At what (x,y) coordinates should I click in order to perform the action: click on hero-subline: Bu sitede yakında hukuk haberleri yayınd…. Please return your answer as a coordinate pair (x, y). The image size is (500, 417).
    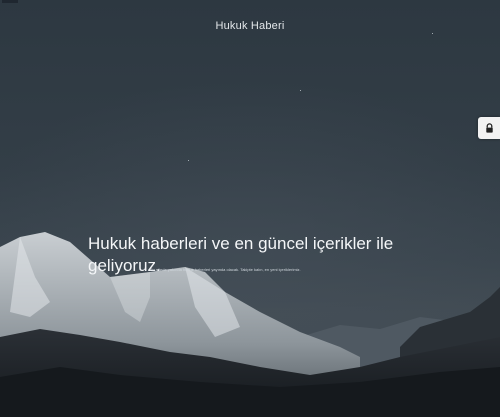
    Looking at the image, I should click on (225, 269).